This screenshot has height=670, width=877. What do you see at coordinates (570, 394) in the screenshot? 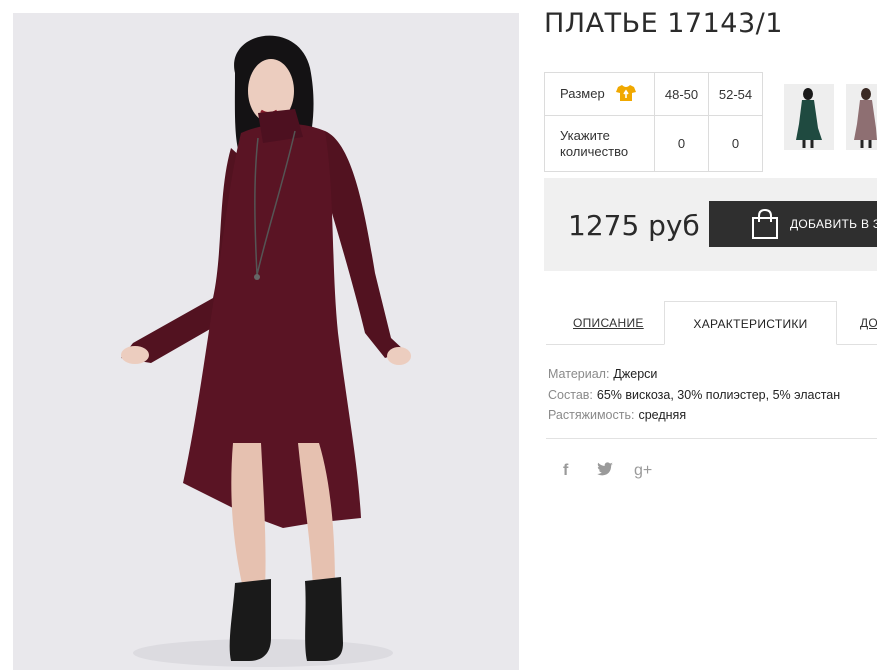
I see `spec-key: Состав:` at bounding box center [570, 394].